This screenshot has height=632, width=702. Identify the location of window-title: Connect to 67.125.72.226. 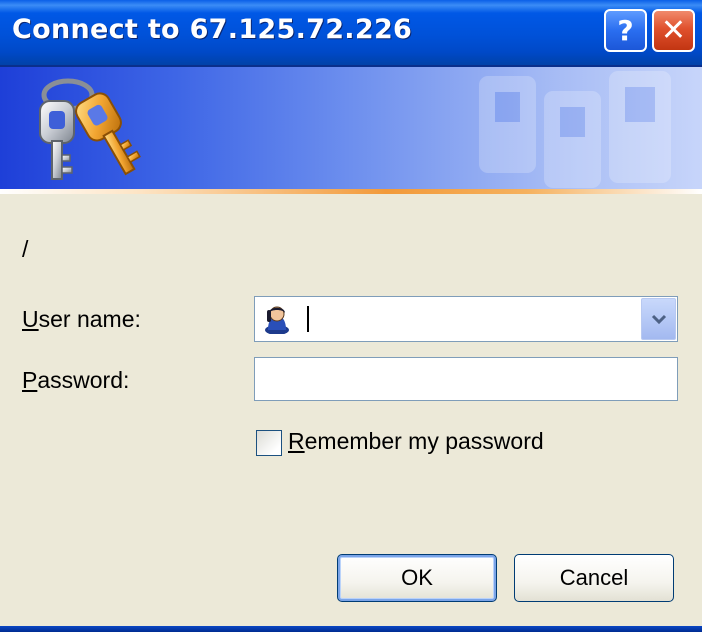
(212, 29).